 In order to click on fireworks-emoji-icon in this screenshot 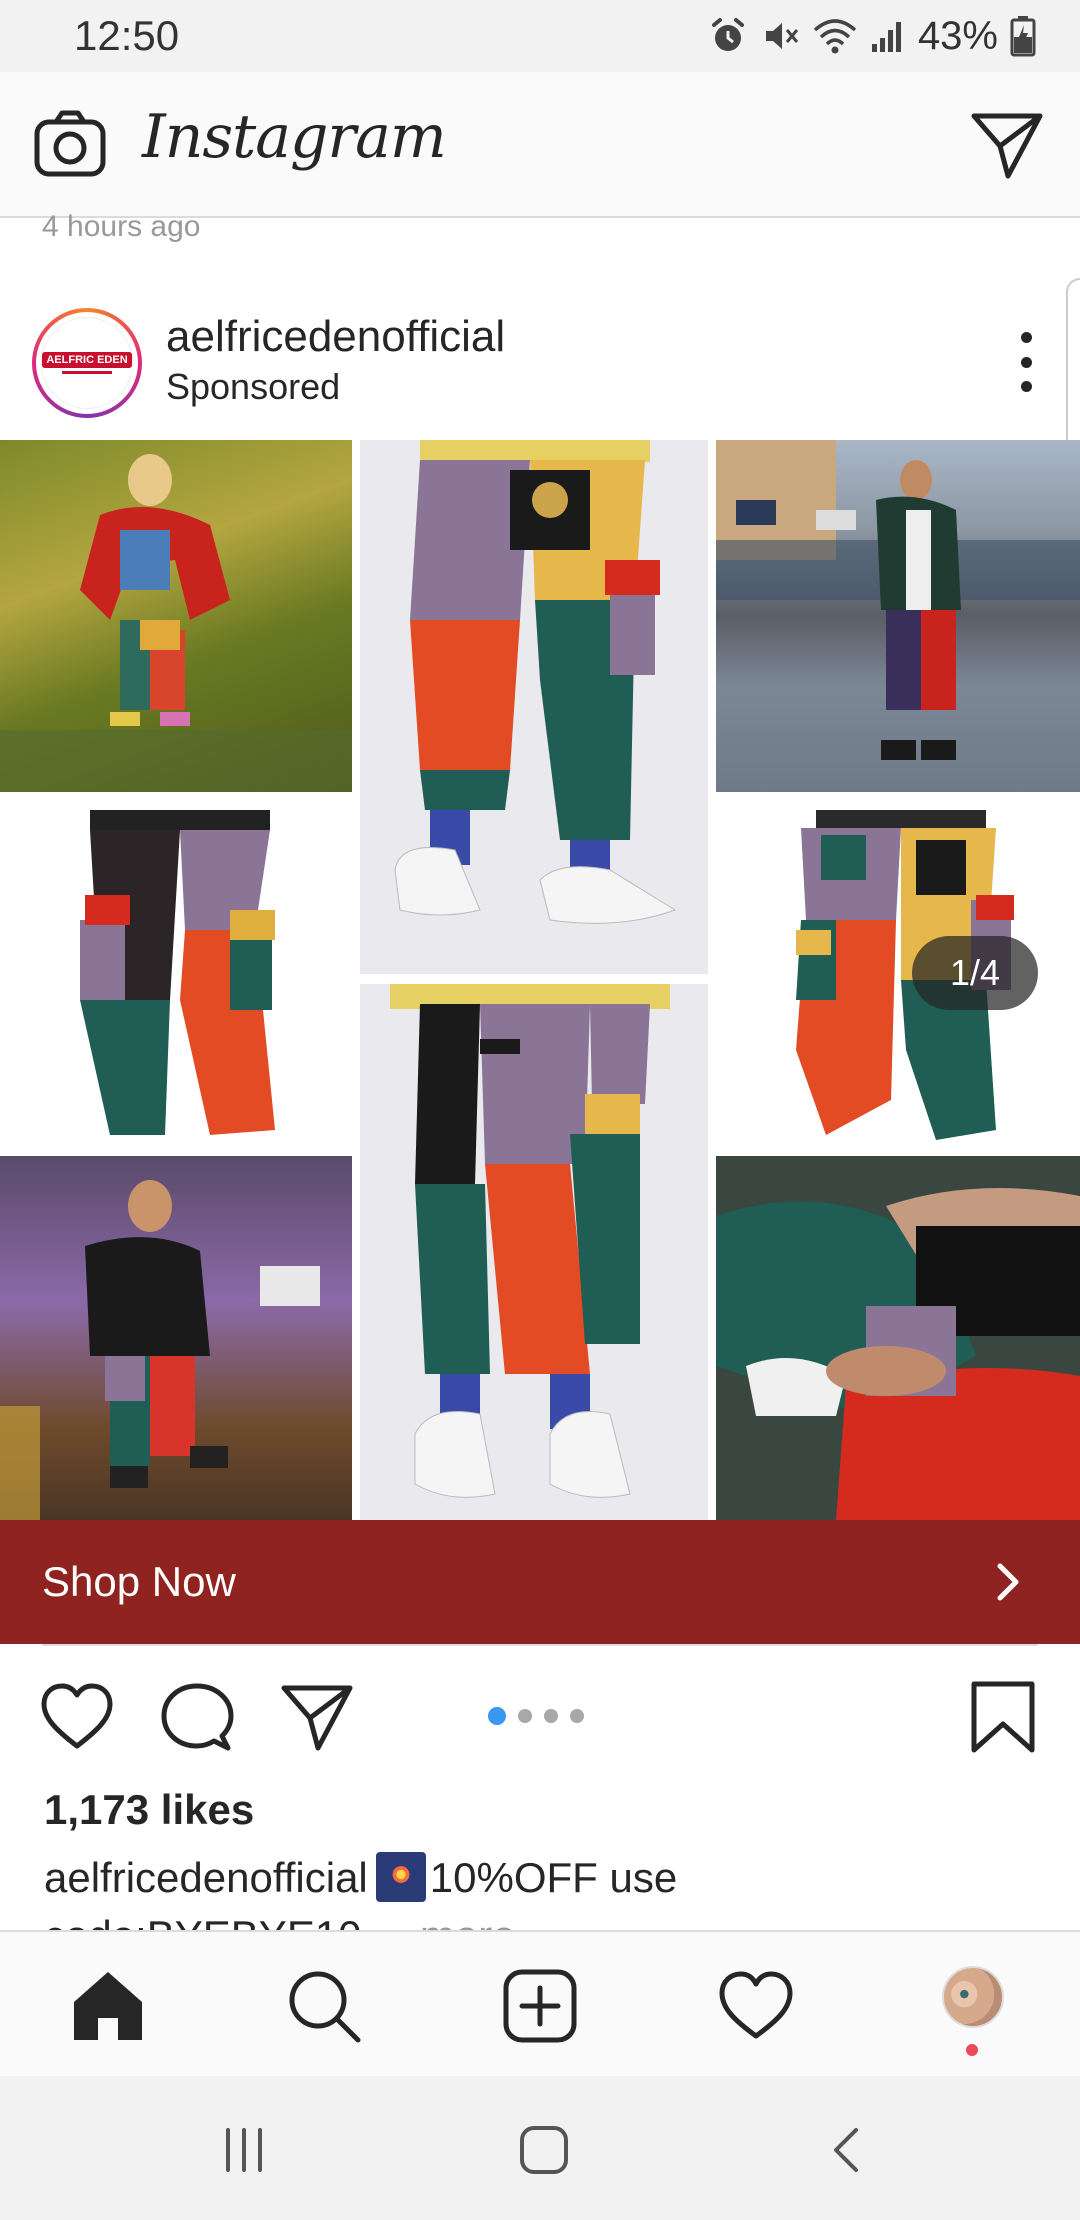, I will do `click(400, 1877)`.